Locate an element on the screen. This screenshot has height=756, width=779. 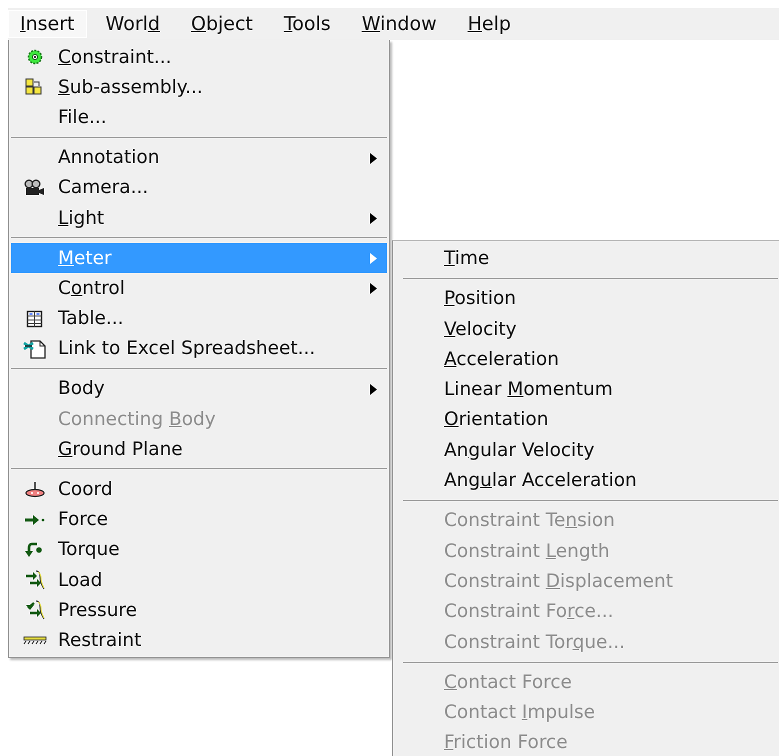
menu-item: Velocity is located at coordinates (586, 329).